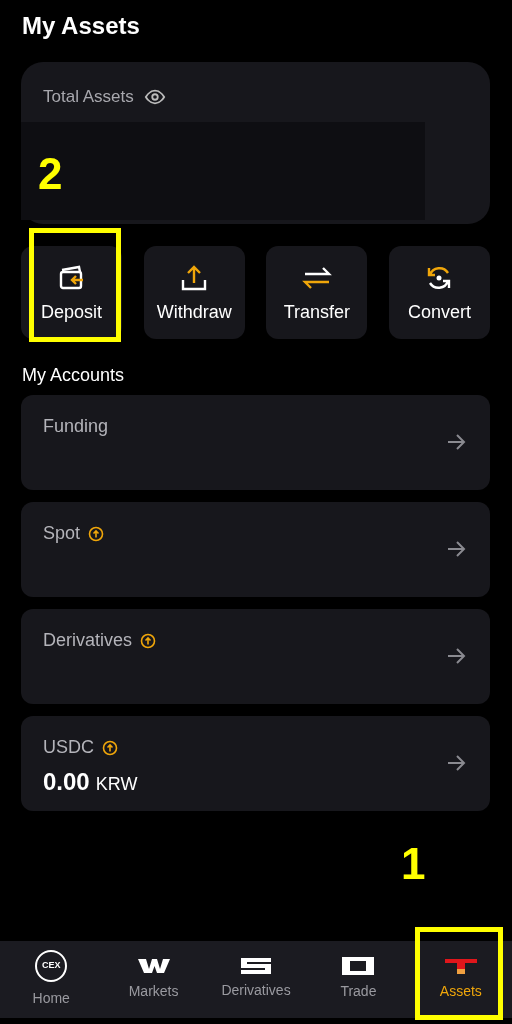 Image resolution: width=512 pixels, height=1024 pixels. Describe the element at coordinates (358, 966) in the screenshot. I see `square-logo-icon` at that location.